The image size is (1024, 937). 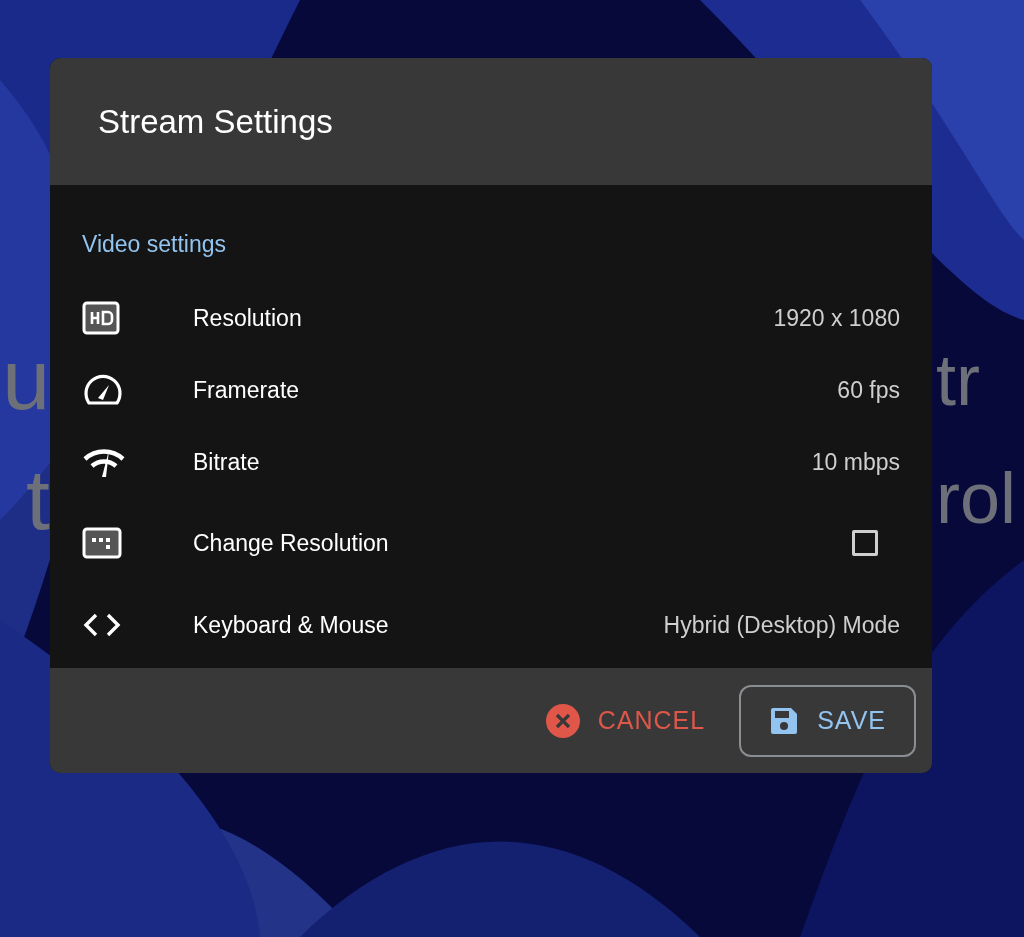 What do you see at coordinates (227, 462) in the screenshot?
I see `setting-label: Bitrate` at bounding box center [227, 462].